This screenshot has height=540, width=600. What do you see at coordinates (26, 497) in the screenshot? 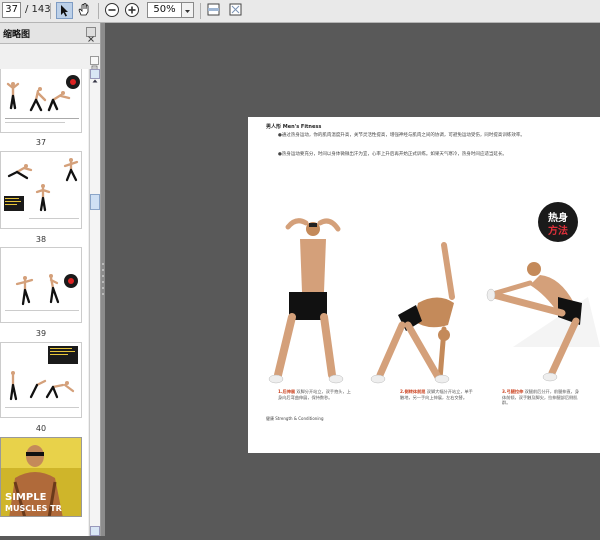
I see `svg-text: SIMPLE` at bounding box center [26, 497].